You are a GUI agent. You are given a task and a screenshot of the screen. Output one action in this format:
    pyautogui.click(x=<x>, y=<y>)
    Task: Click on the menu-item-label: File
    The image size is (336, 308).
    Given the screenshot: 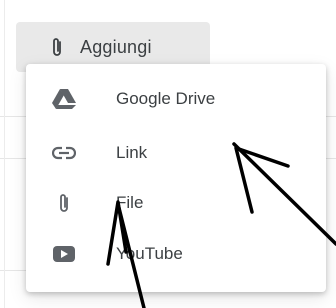 What is the action you would take?
    pyautogui.click(x=130, y=202)
    